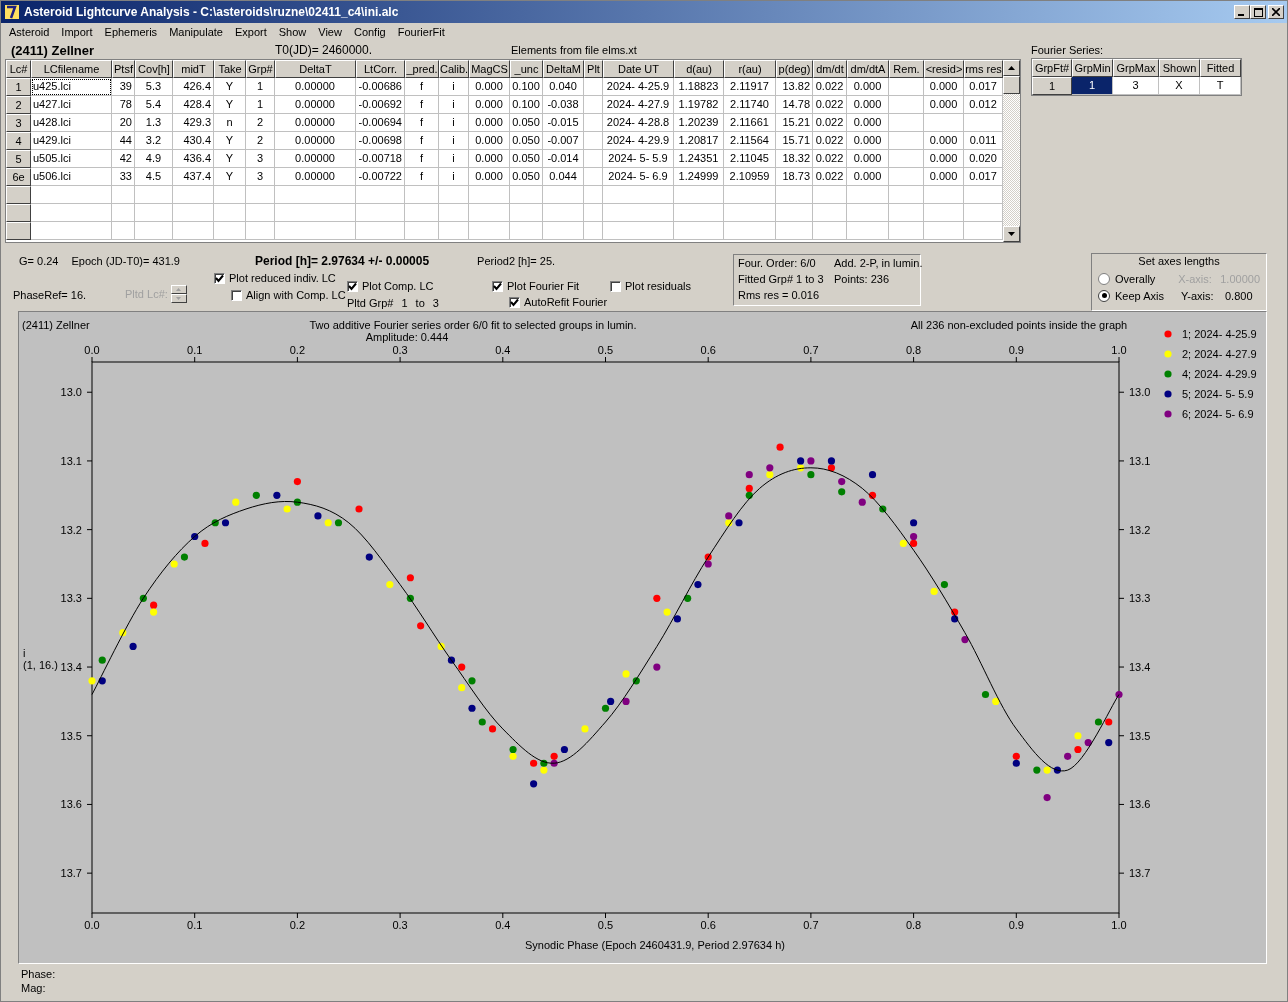 This screenshot has width=1288, height=1002. What do you see at coordinates (1198, 295) in the screenshot?
I see `axis-label: Y-axis:` at bounding box center [1198, 295].